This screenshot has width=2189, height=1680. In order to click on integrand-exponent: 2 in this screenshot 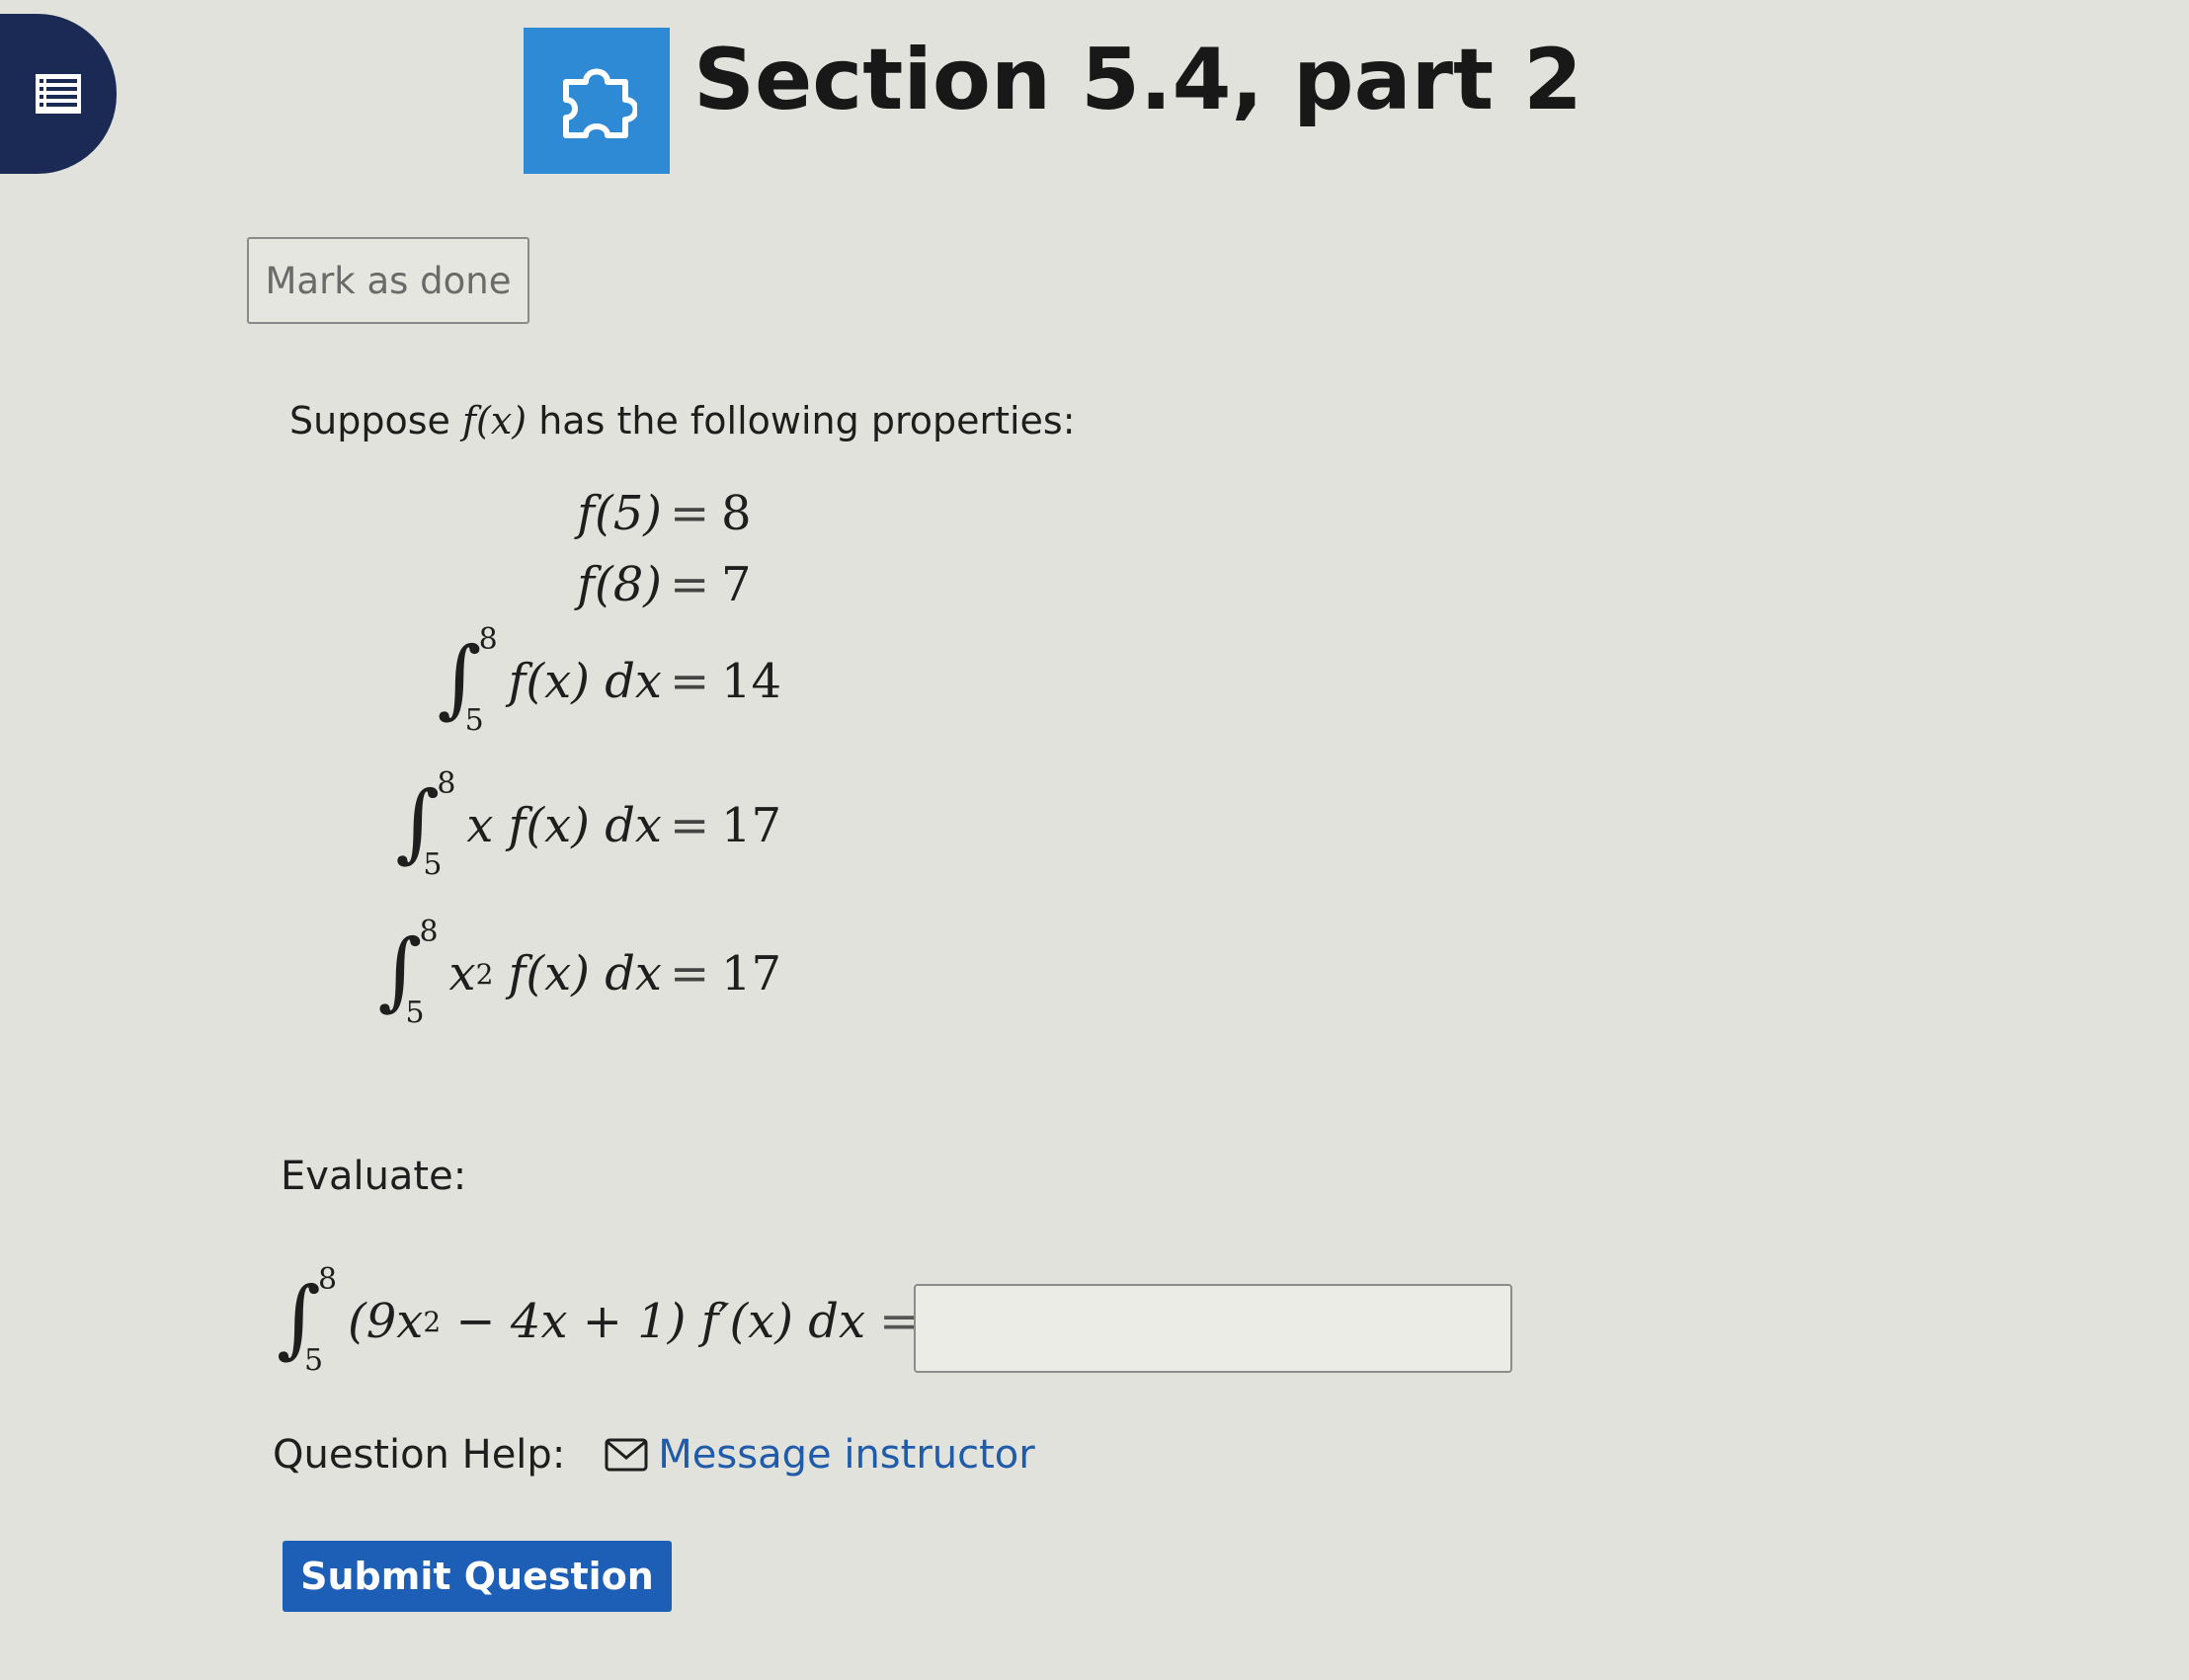, I will do `click(484, 974)`.